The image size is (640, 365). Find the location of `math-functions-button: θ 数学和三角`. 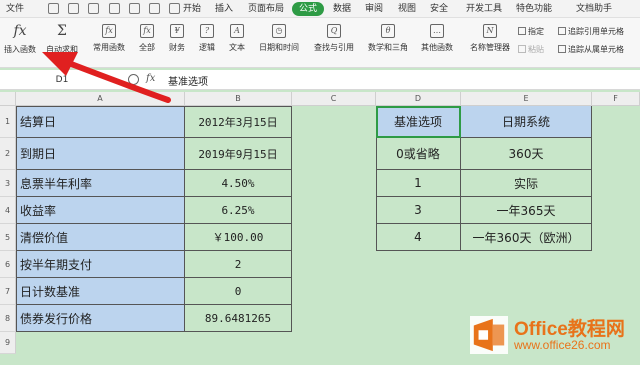

math-functions-button: θ 数学和三角 is located at coordinates (388, 43).